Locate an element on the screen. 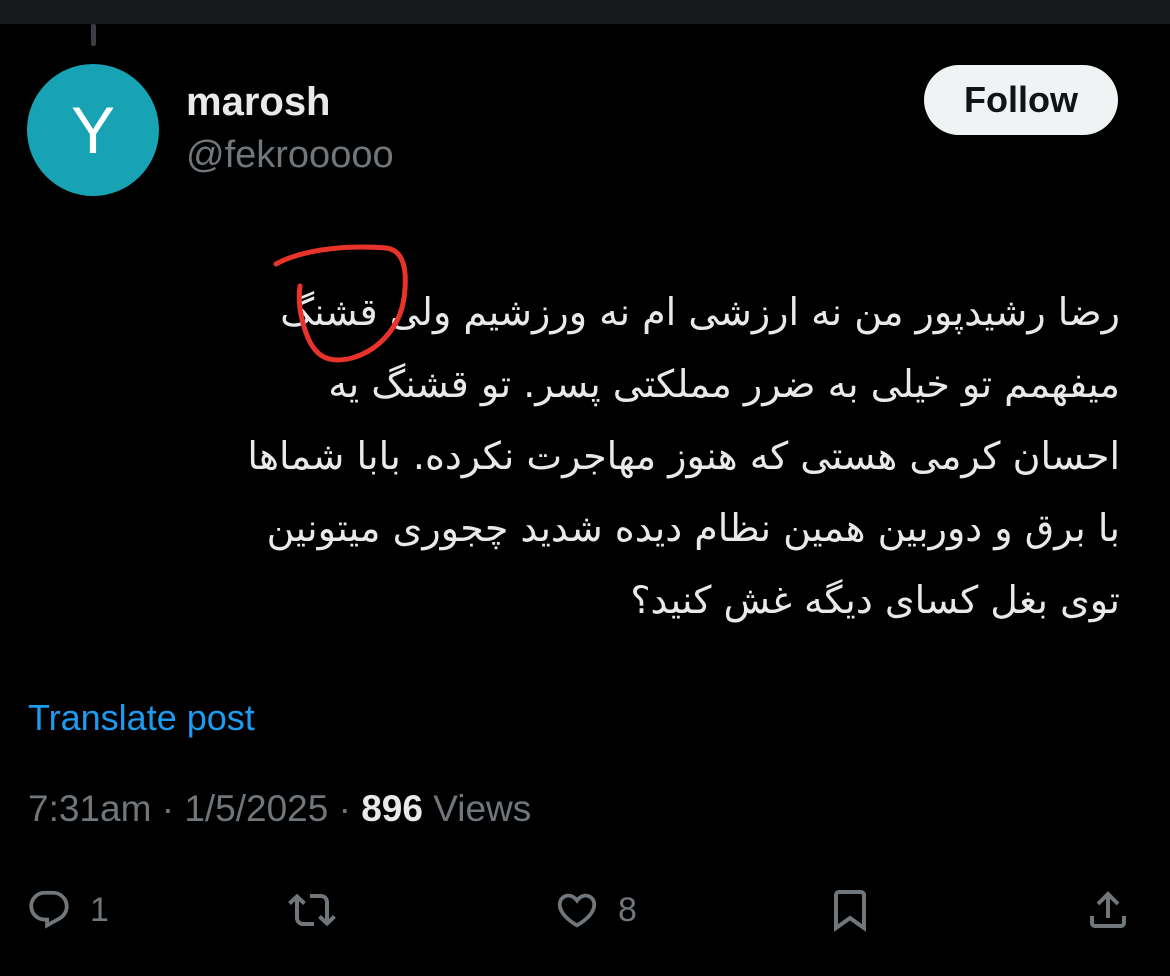  tweet-time: 7:31am is located at coordinates (89, 808).